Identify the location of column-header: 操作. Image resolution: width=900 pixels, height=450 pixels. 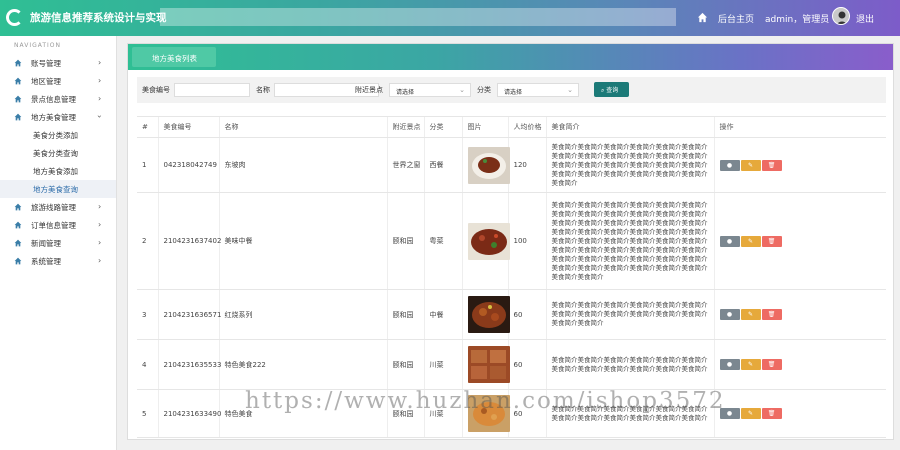
(799, 127).